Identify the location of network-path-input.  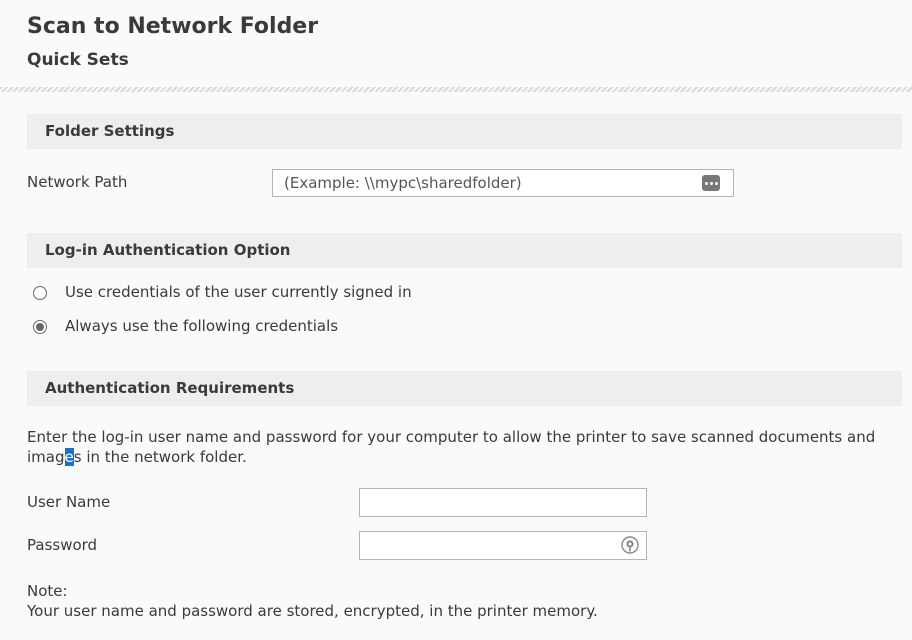
(503, 183).